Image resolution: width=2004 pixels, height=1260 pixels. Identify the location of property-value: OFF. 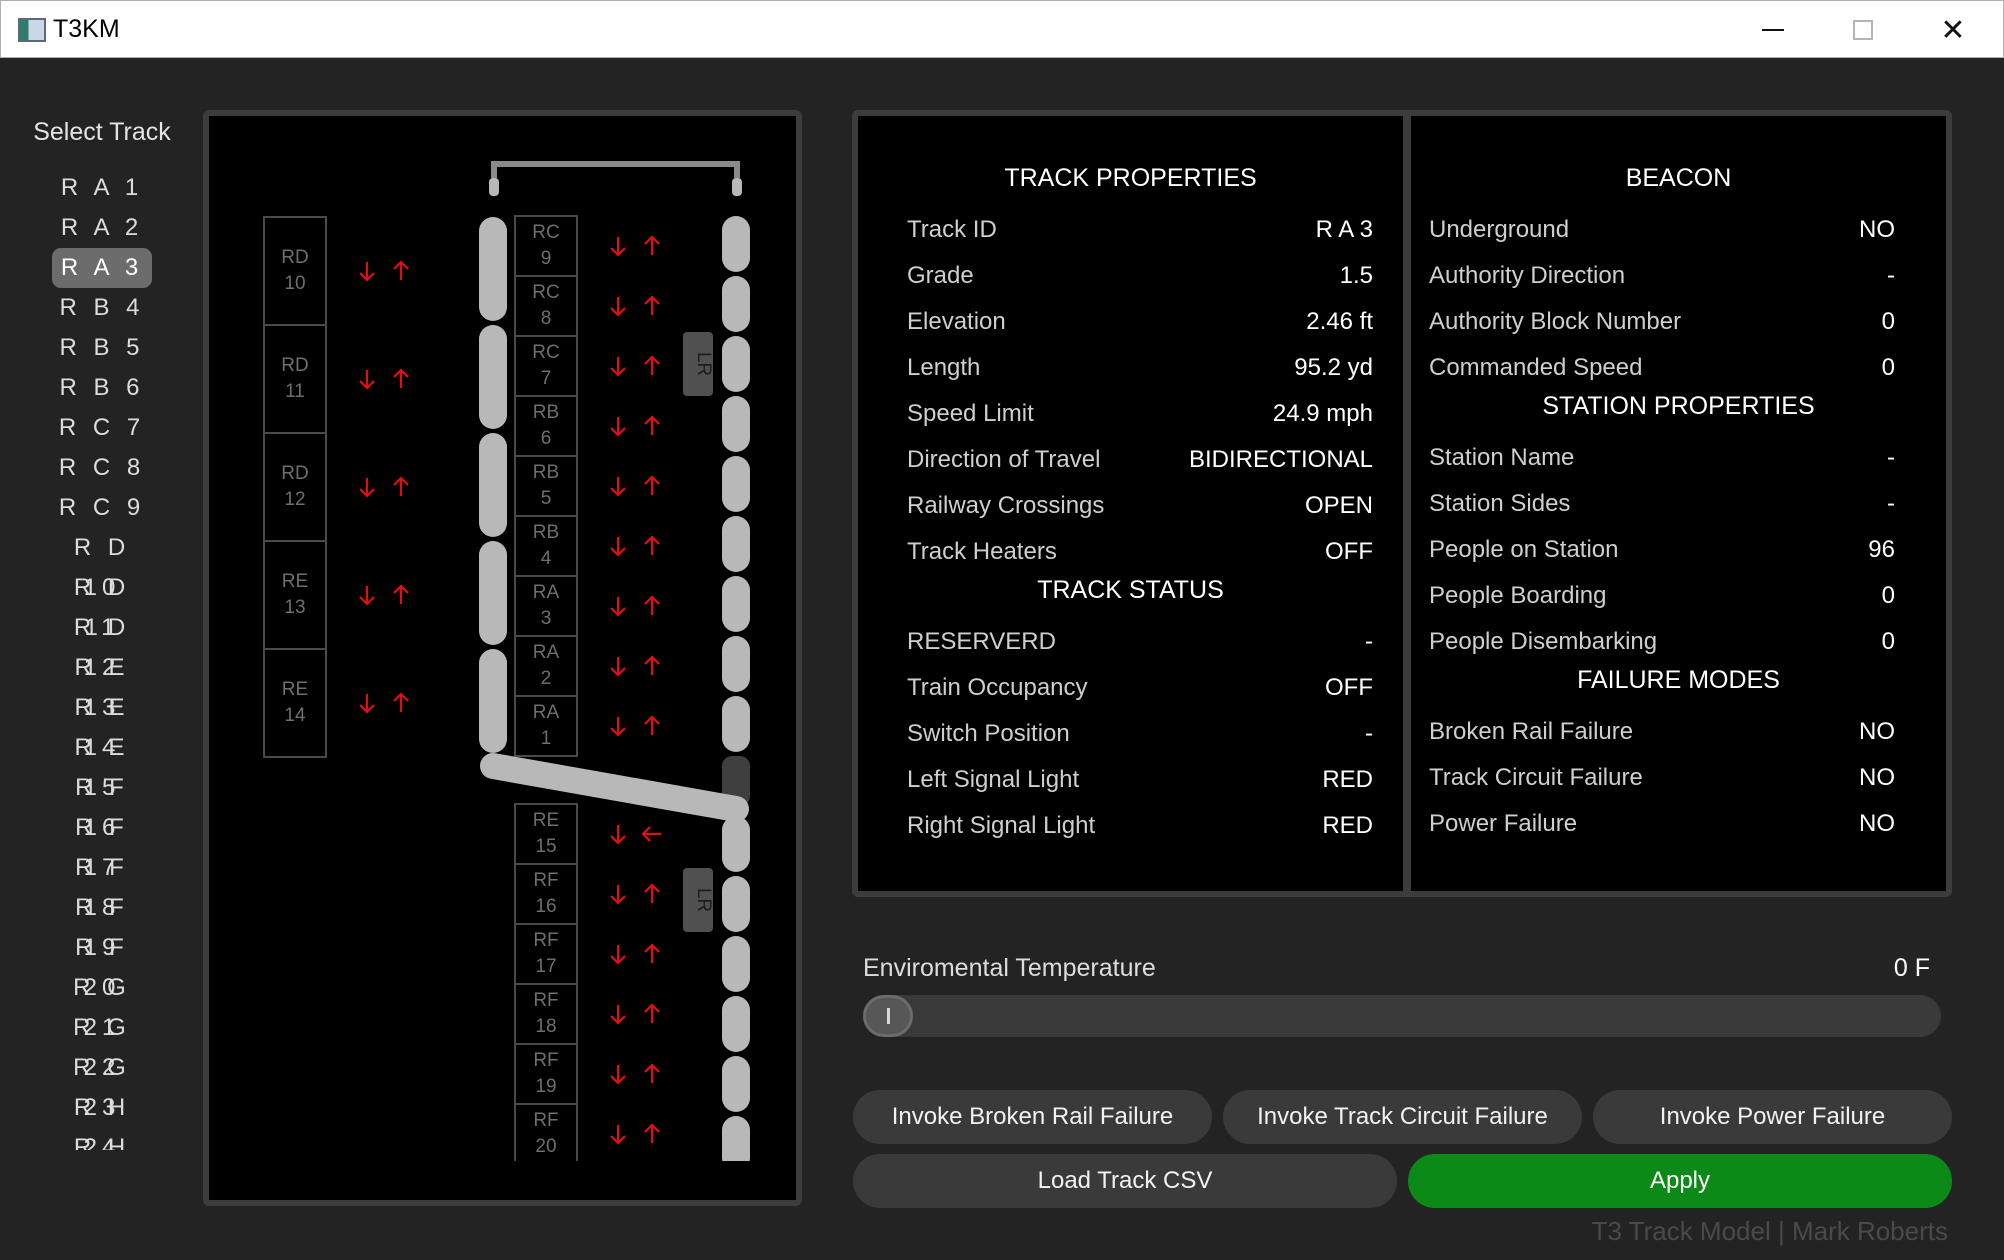
(1349, 687).